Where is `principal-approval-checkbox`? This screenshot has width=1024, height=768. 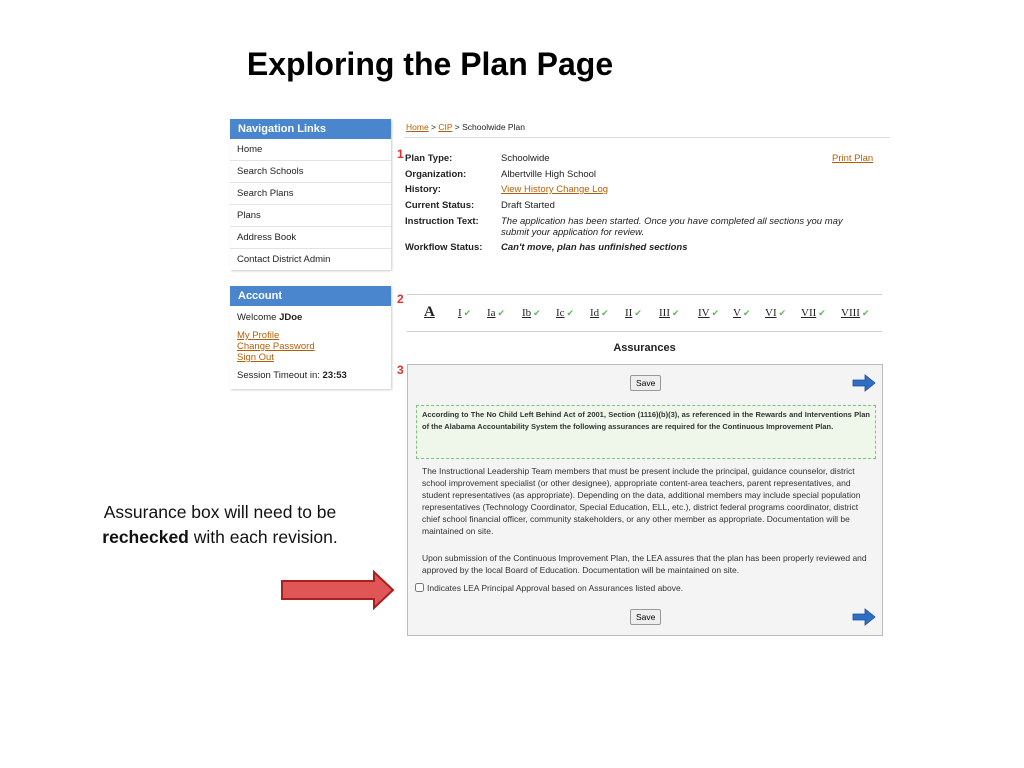 principal-approval-checkbox is located at coordinates (419, 587).